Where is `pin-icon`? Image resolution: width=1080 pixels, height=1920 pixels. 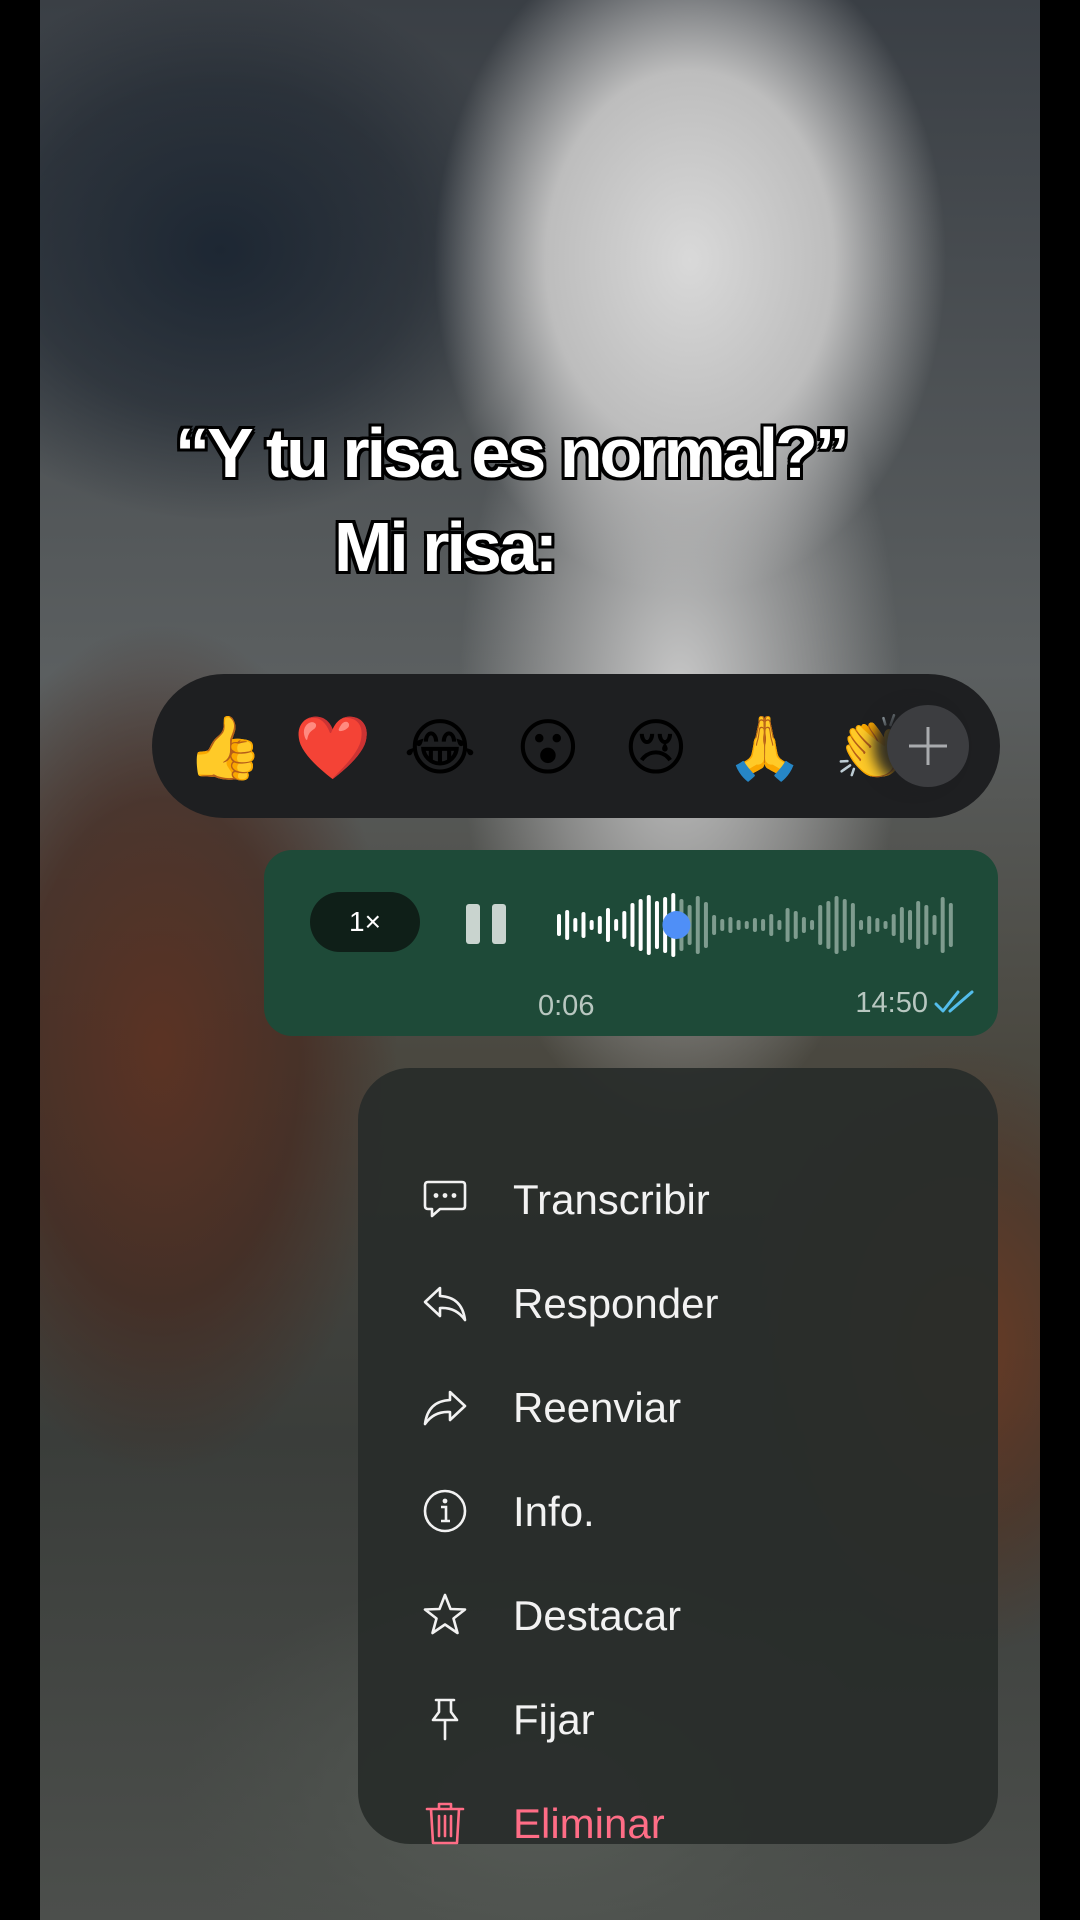
pin-icon is located at coordinates (445, 1719).